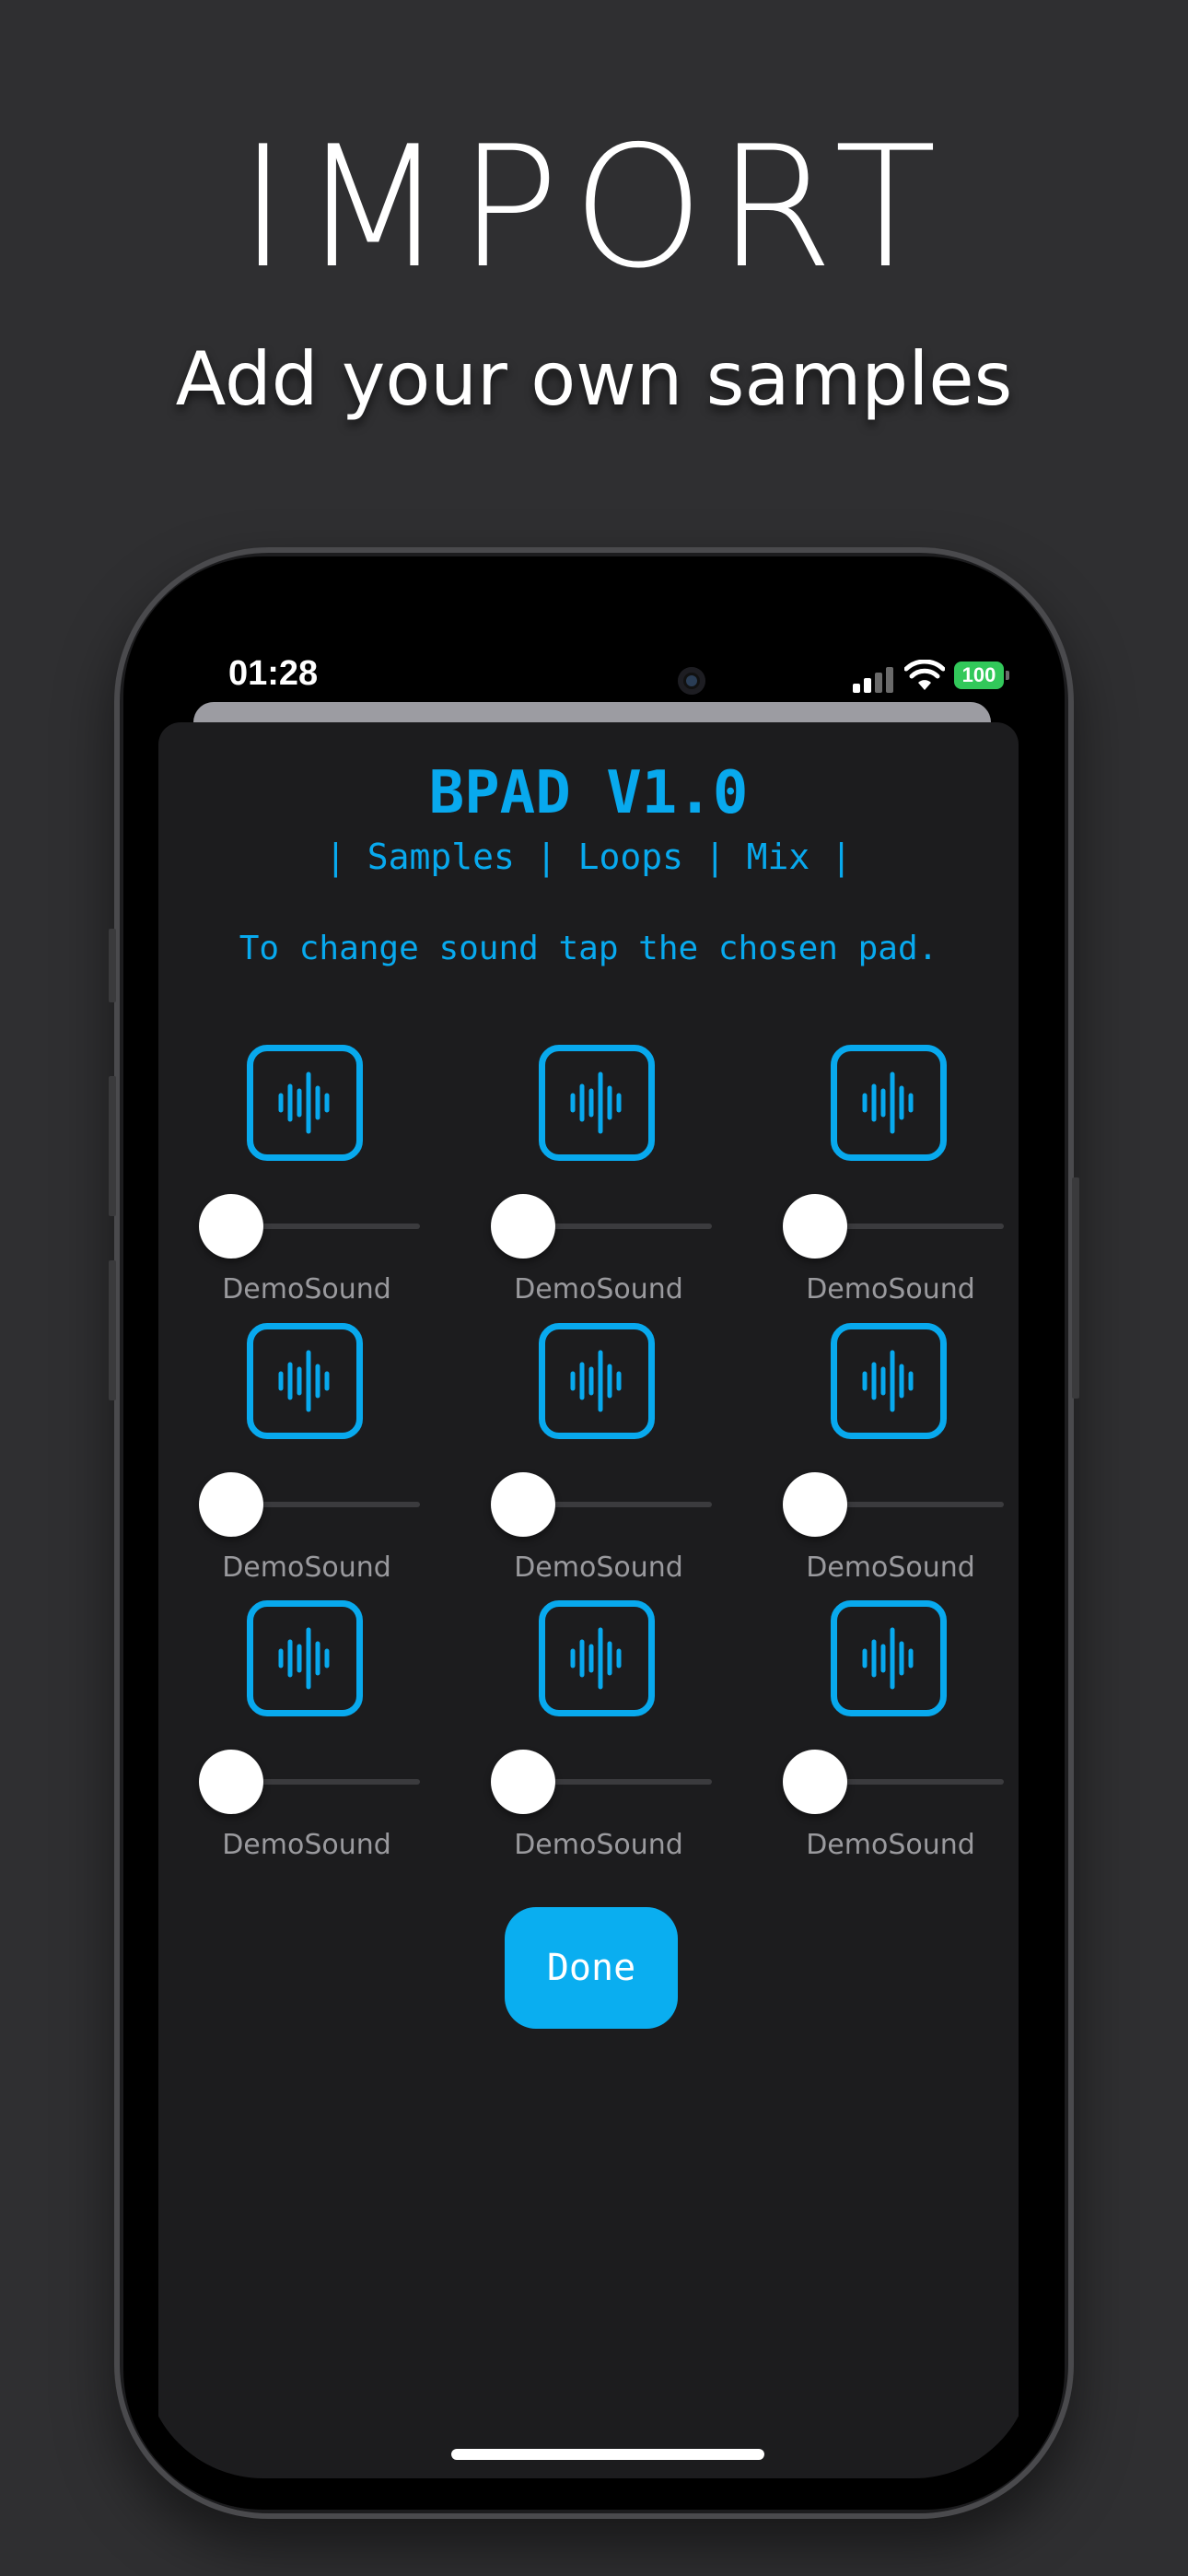 The height and width of the screenshot is (2576, 1188). What do you see at coordinates (610, 1461) in the screenshot?
I see `pad-cell-5: DemoSound` at bounding box center [610, 1461].